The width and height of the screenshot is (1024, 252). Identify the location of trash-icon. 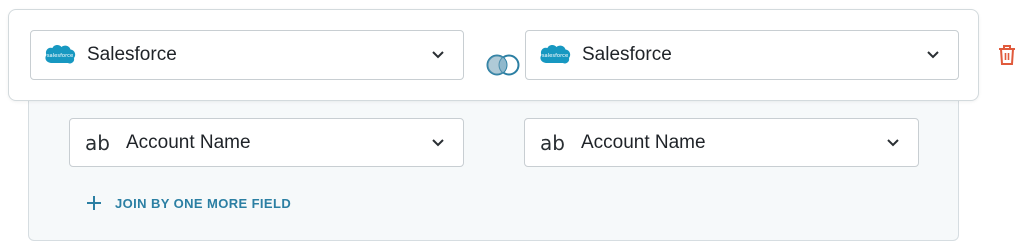
(1007, 55).